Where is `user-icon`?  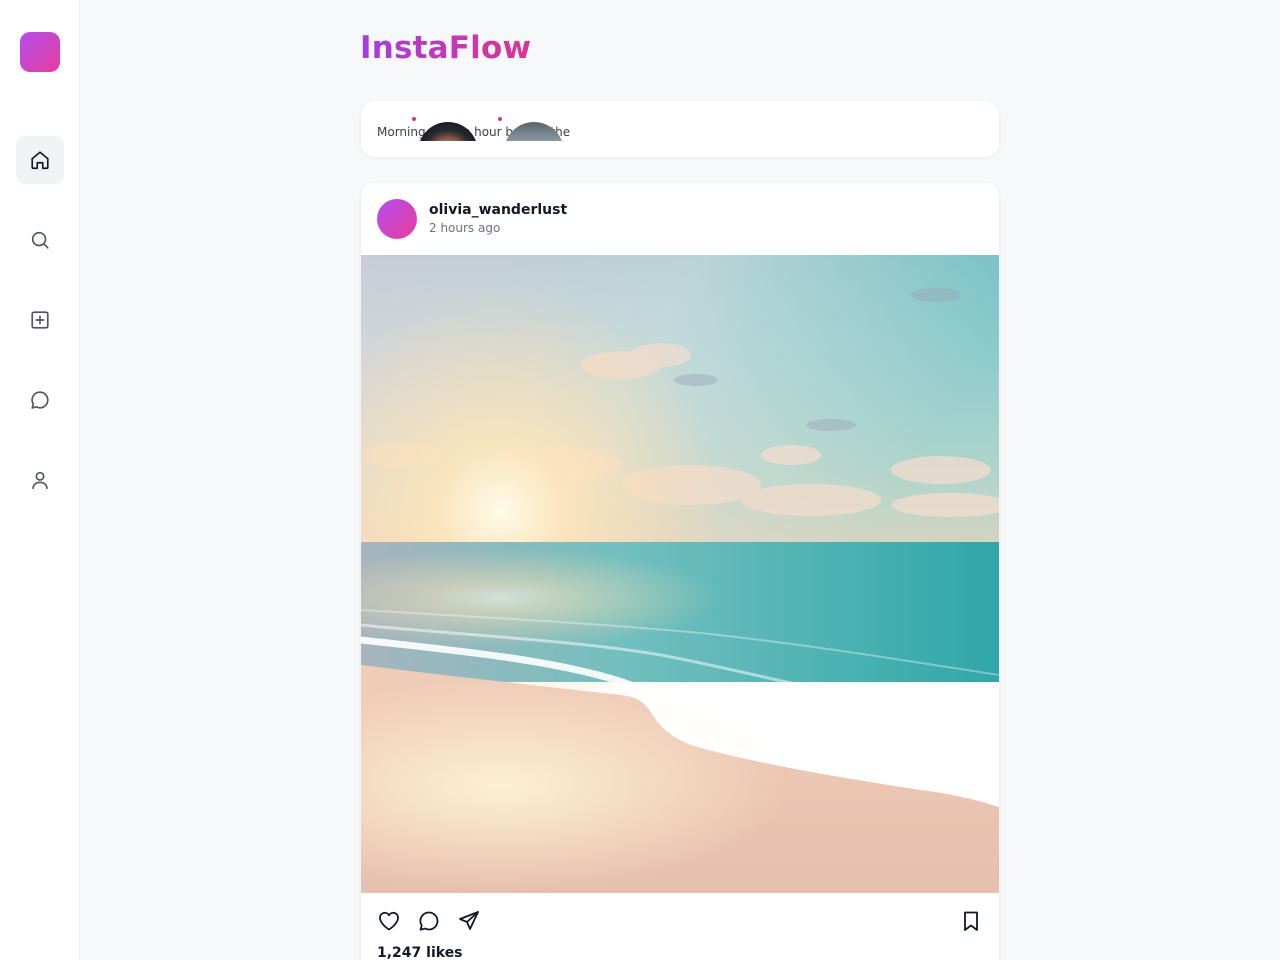
user-icon is located at coordinates (40, 480).